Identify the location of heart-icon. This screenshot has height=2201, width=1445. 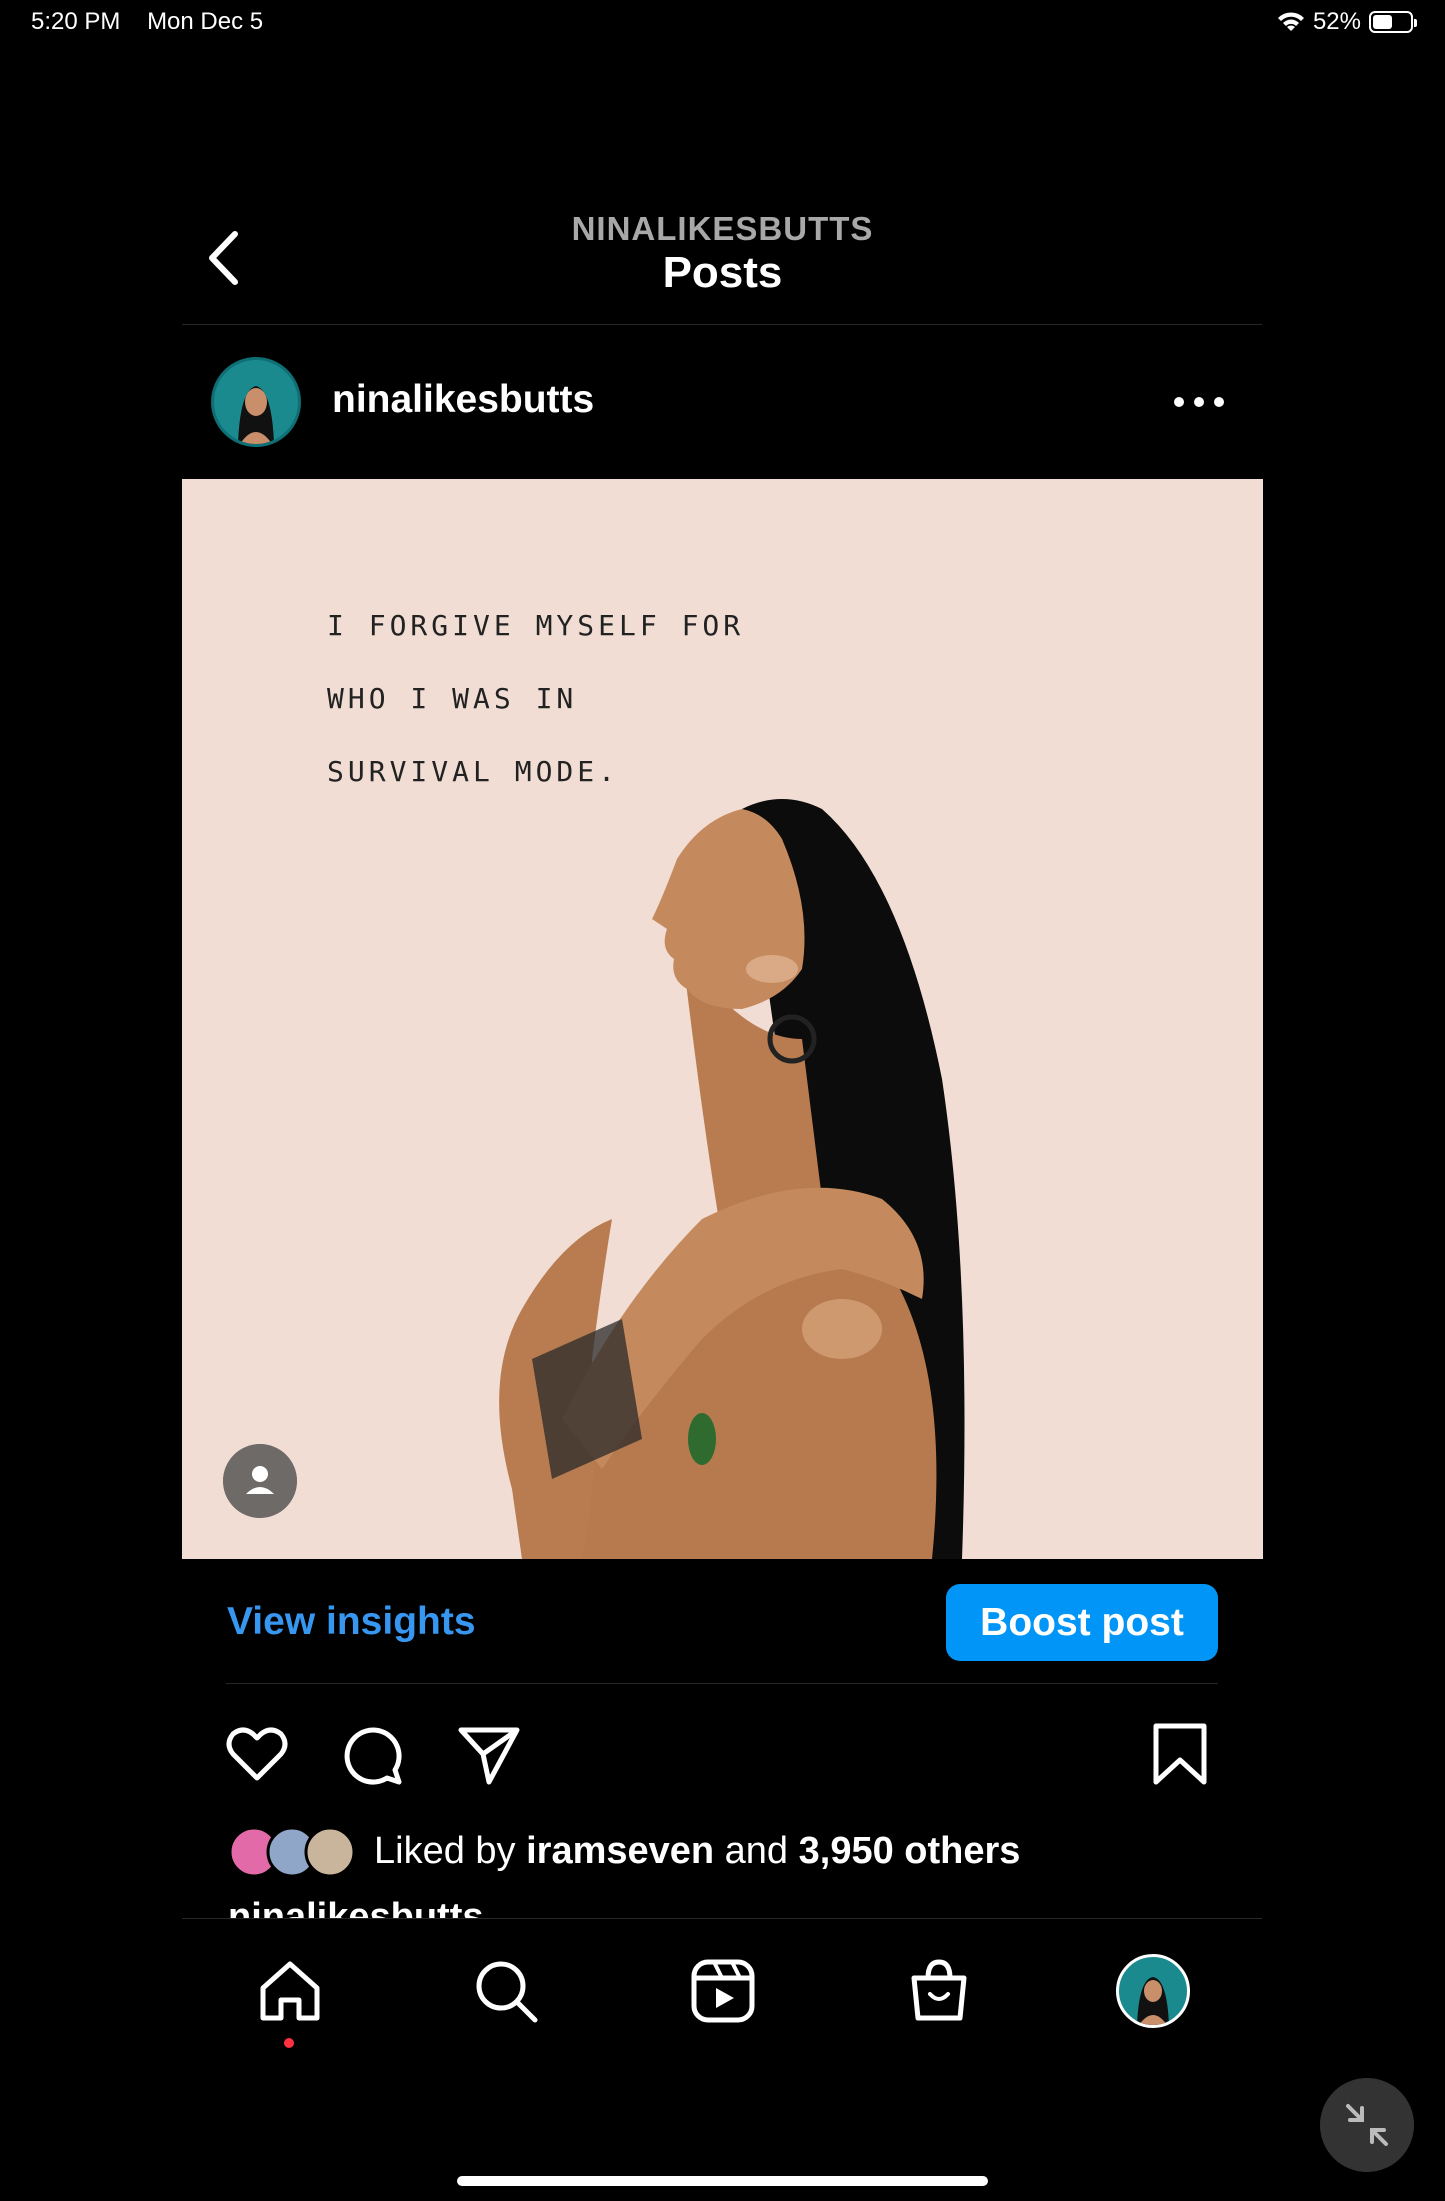
(257, 1754).